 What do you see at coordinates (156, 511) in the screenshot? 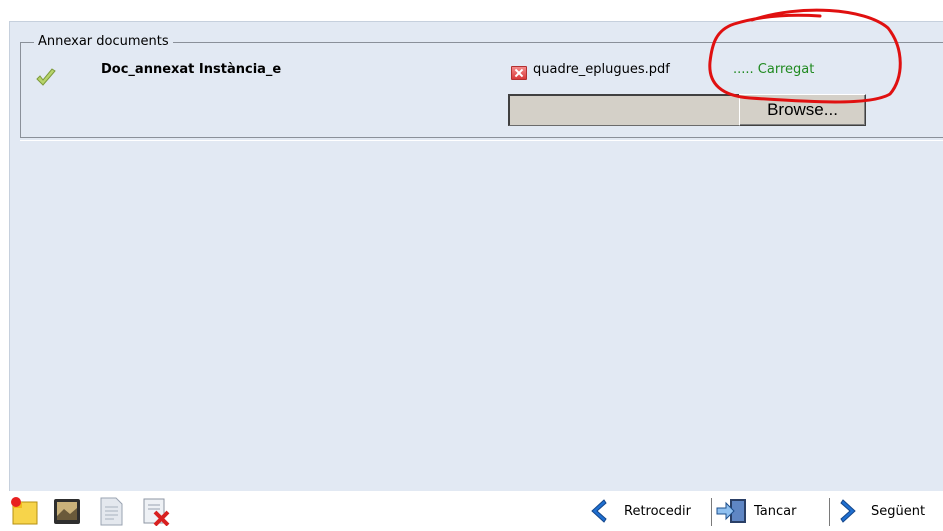
I see `form-delete-icon` at bounding box center [156, 511].